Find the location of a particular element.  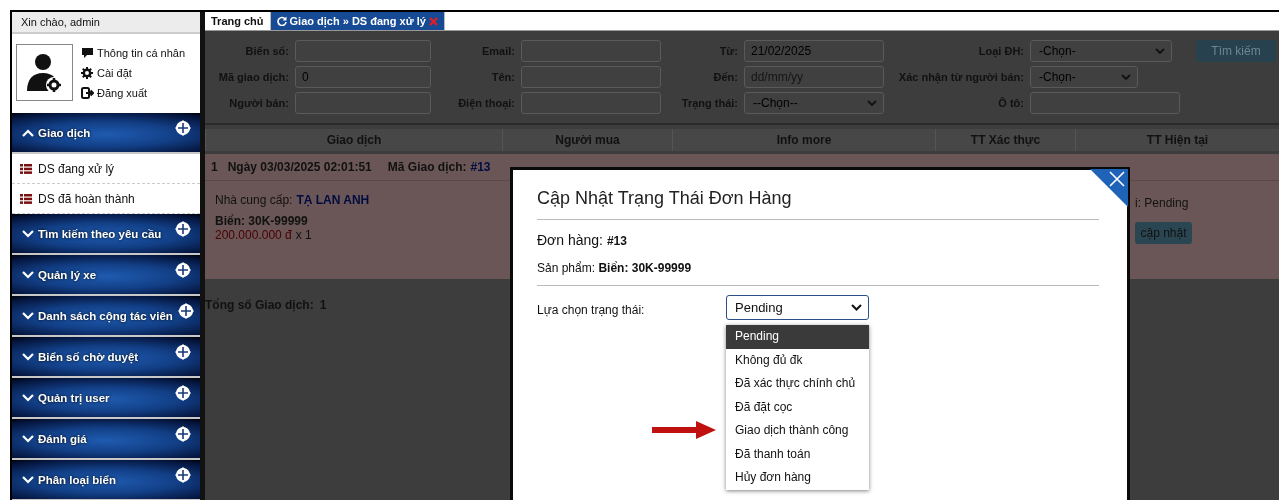

profile-link: Đăng xuất is located at coordinates (133, 93).